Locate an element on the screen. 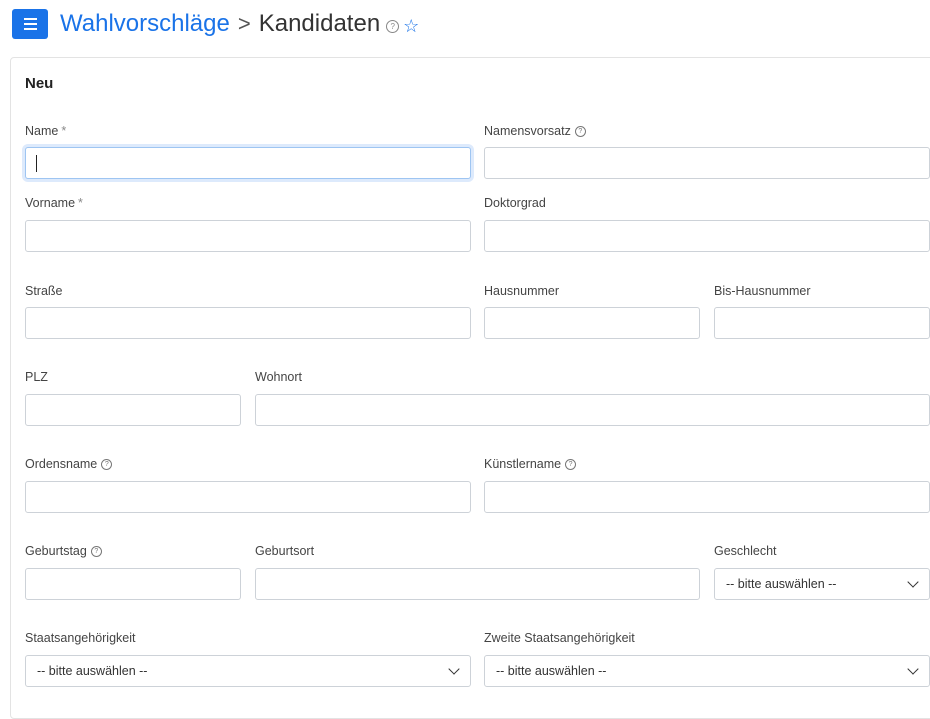 The image size is (930, 719). zweite-staatsangehoerigkeit-label: Zweite Staatsangehörigkeit is located at coordinates (559, 638).